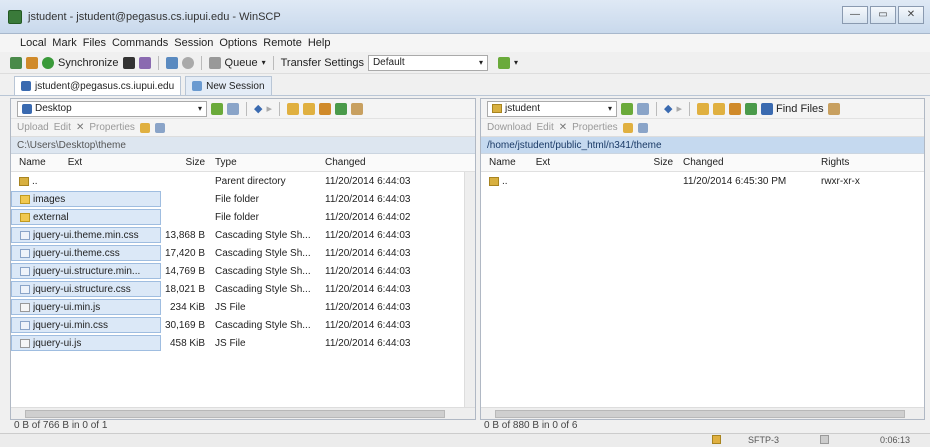  I want to click on queue-icon, so click(214, 62).